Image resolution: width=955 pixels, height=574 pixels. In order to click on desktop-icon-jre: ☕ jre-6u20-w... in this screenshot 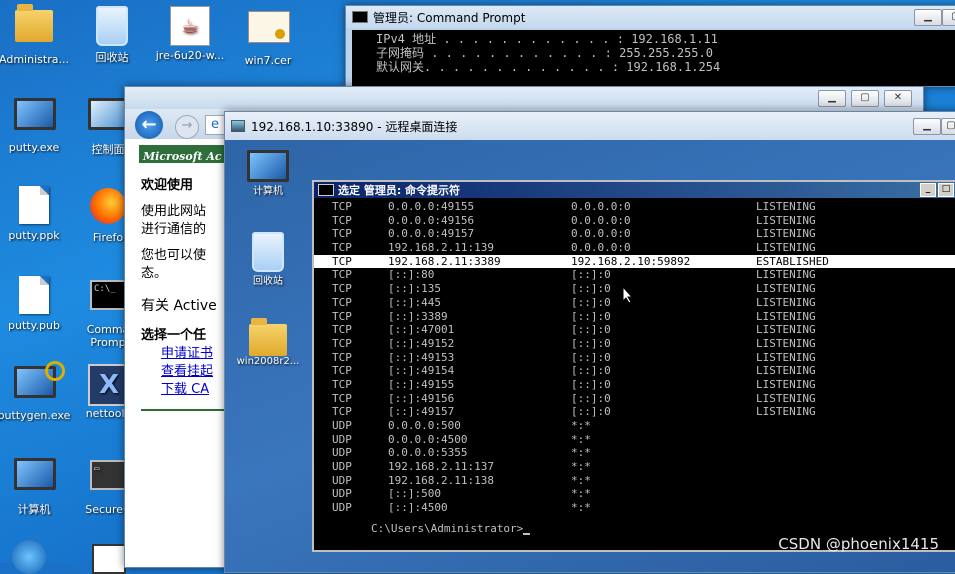, I will do `click(190, 34)`.